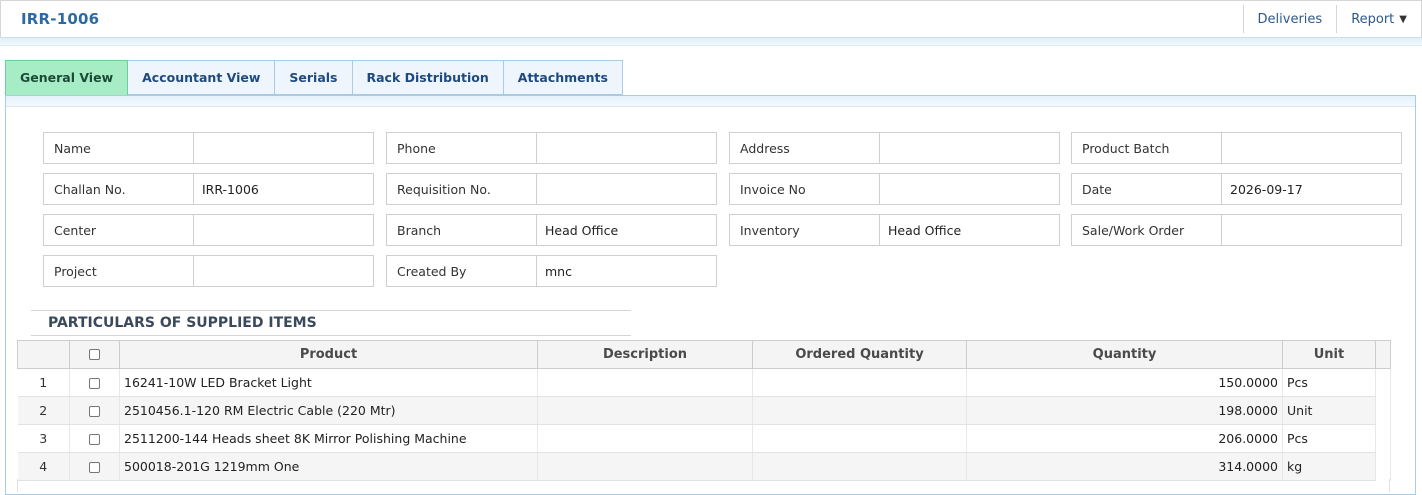 This screenshot has height=495, width=1422. I want to click on quantity-cell: 314.0000, so click(1124, 466).